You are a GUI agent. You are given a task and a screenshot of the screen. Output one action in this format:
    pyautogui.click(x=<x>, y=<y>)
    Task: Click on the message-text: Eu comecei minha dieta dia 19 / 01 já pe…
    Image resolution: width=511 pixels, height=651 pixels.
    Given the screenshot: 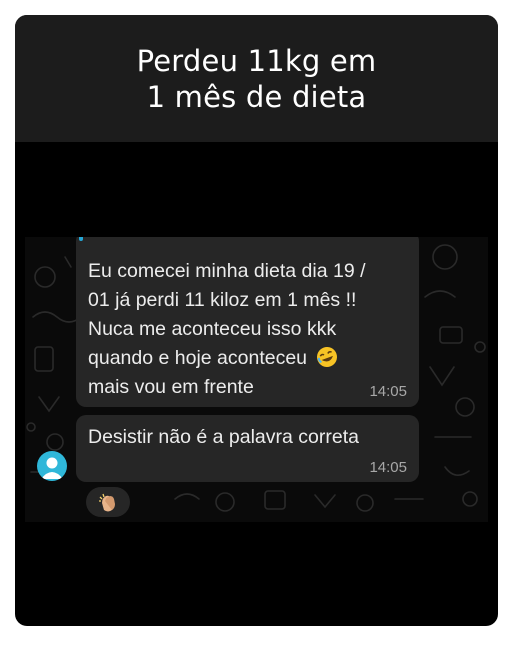 What is the action you would take?
    pyautogui.click(x=250, y=329)
    